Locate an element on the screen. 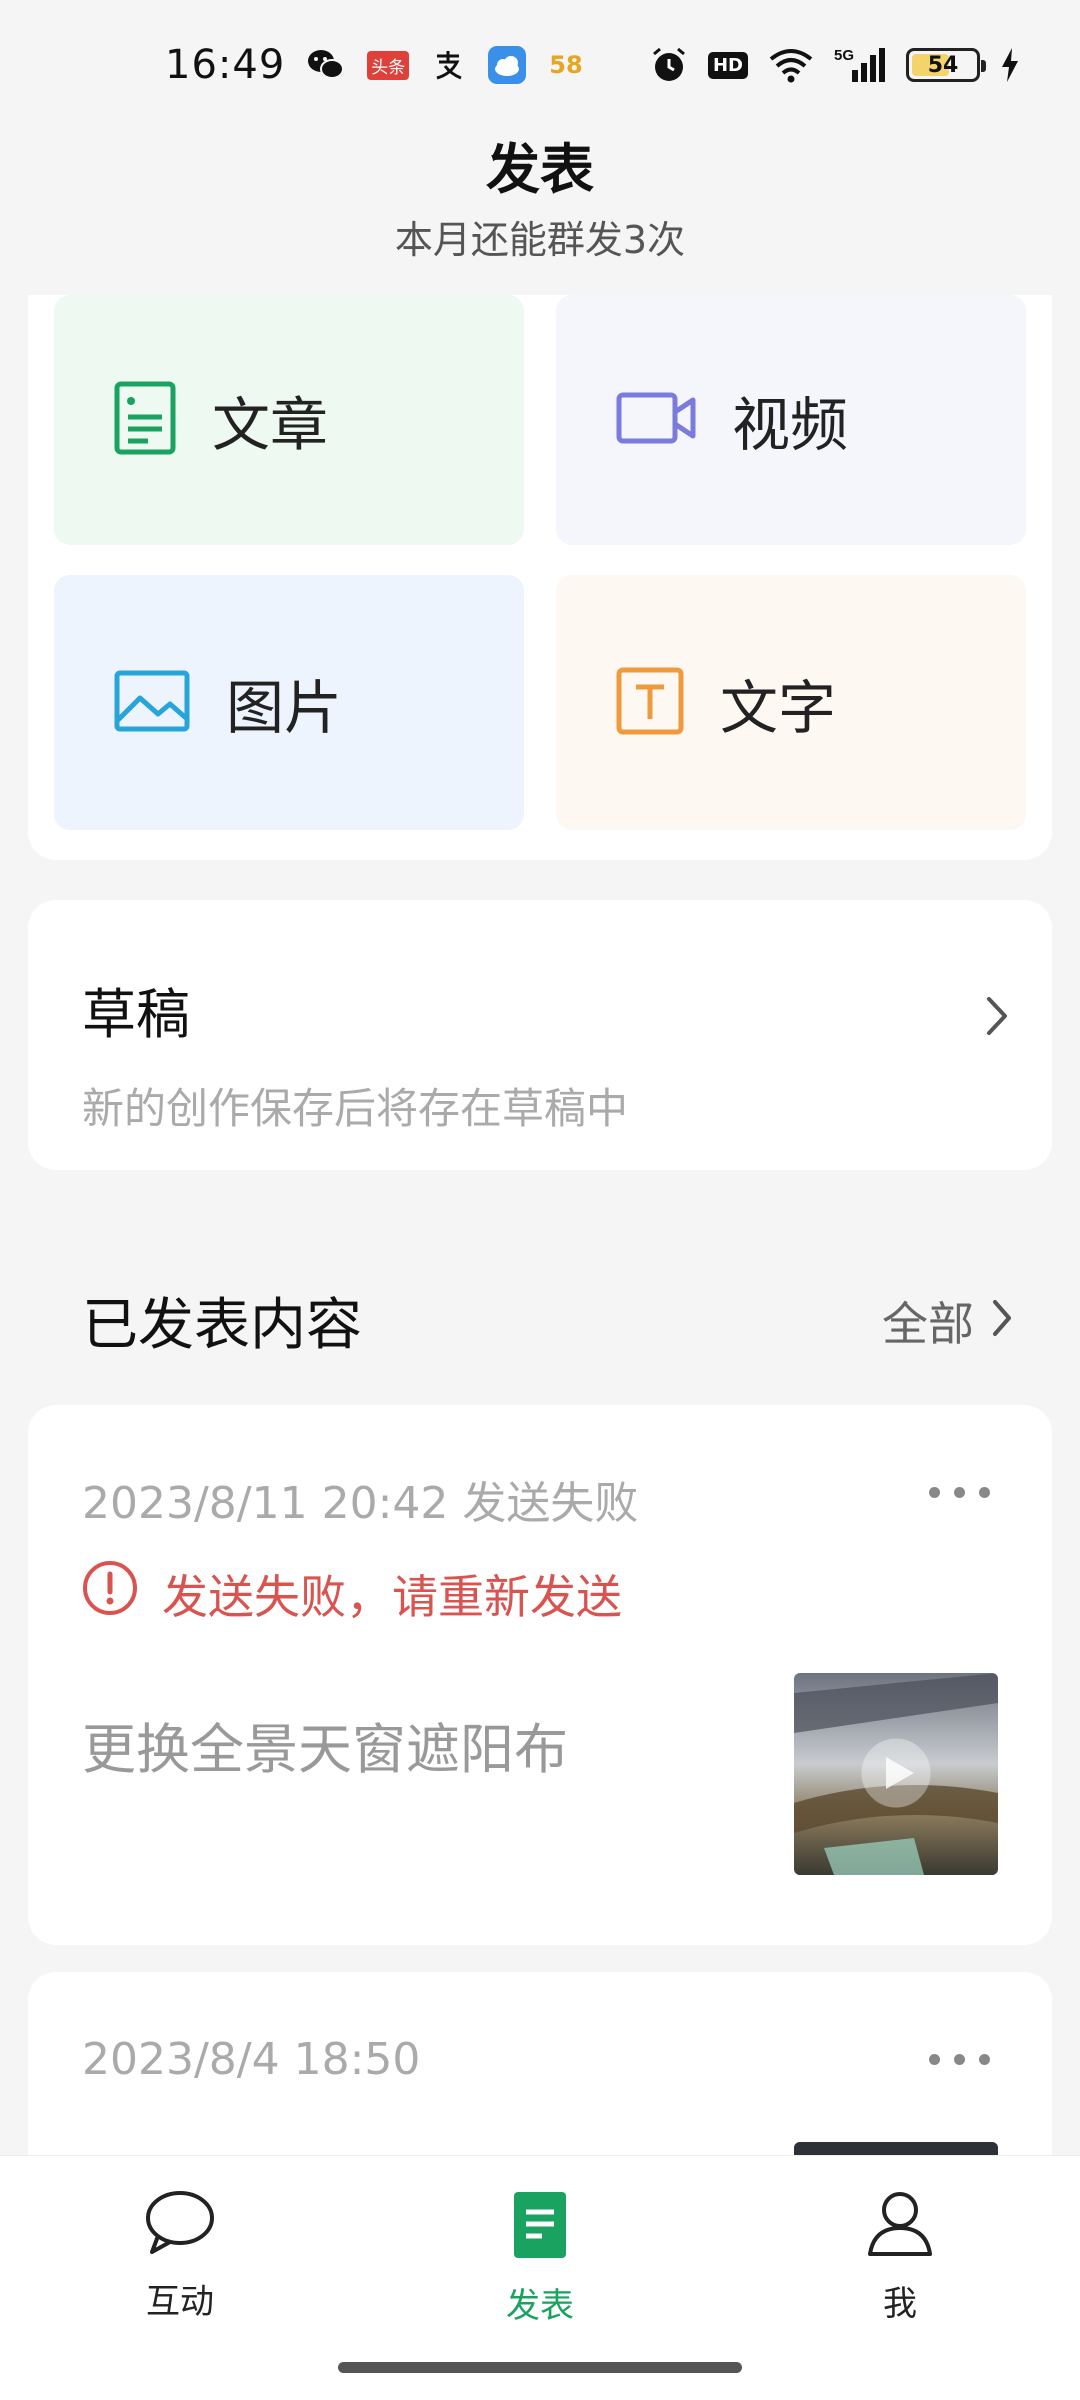 This screenshot has width=1080, height=2400. svg-text: 5G is located at coordinates (844, 55).